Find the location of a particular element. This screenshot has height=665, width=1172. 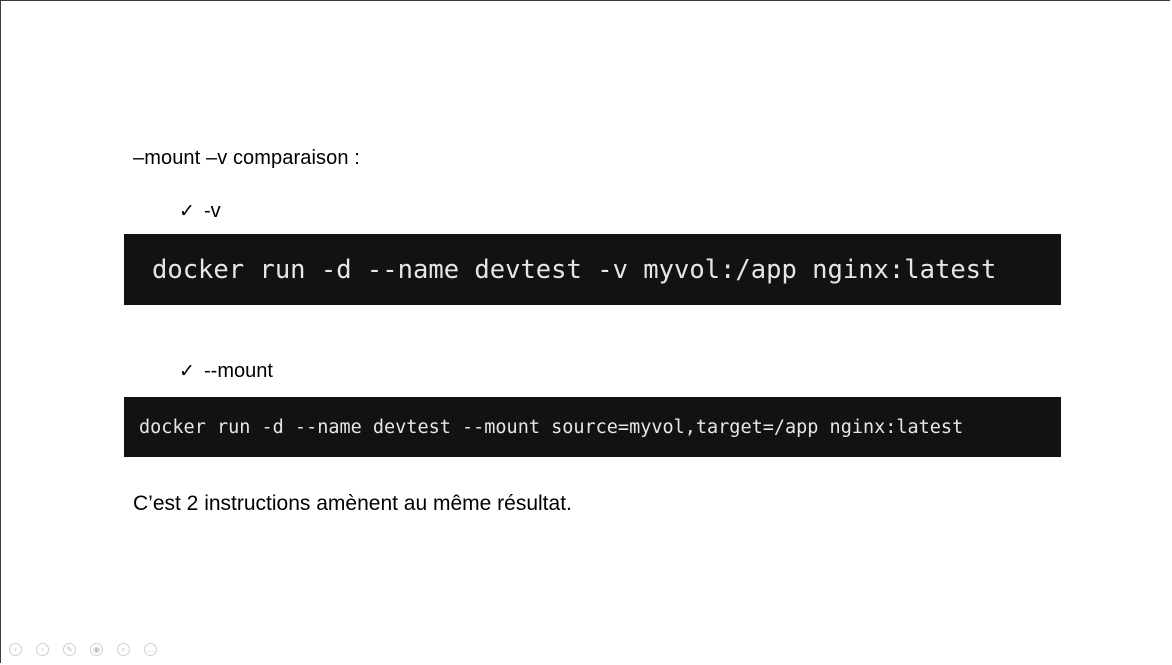

bullet-mount: ✓ --mount is located at coordinates (226, 371).